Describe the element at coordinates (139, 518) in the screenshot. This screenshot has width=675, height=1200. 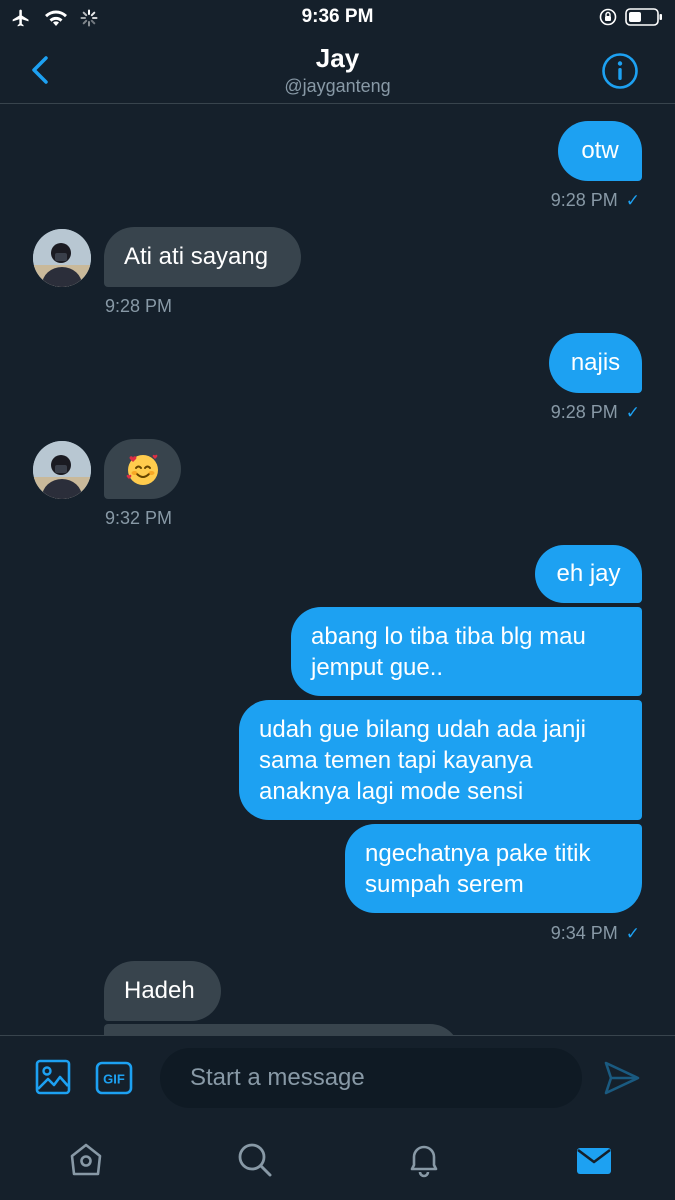
I see `message-timestamp: 9:32 PM` at that location.